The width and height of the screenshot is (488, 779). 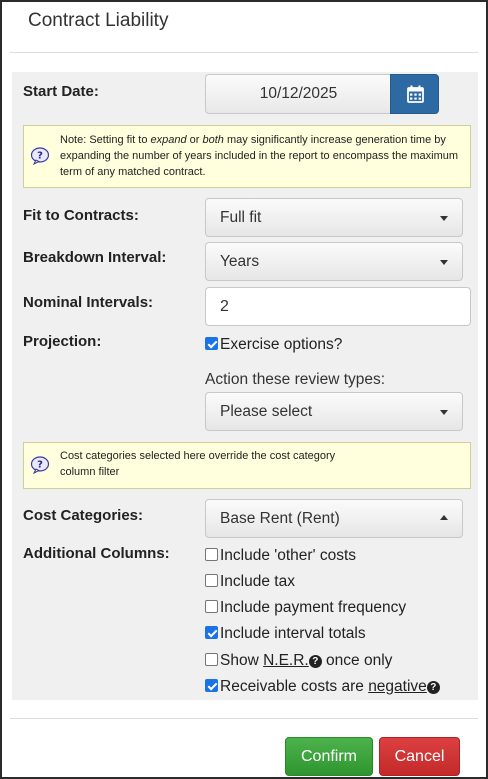 I want to click on calendar-icon, so click(x=415, y=94).